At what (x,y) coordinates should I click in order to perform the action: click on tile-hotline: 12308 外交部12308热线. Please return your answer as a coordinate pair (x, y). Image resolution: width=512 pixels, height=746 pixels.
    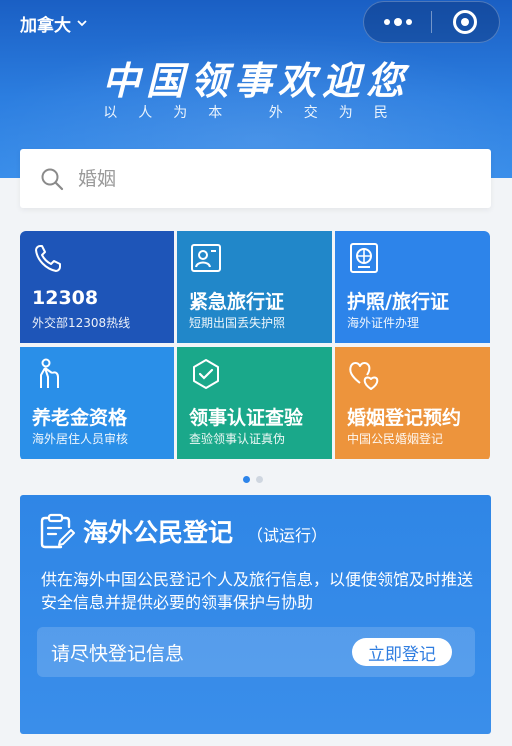
    Looking at the image, I should click on (97, 287).